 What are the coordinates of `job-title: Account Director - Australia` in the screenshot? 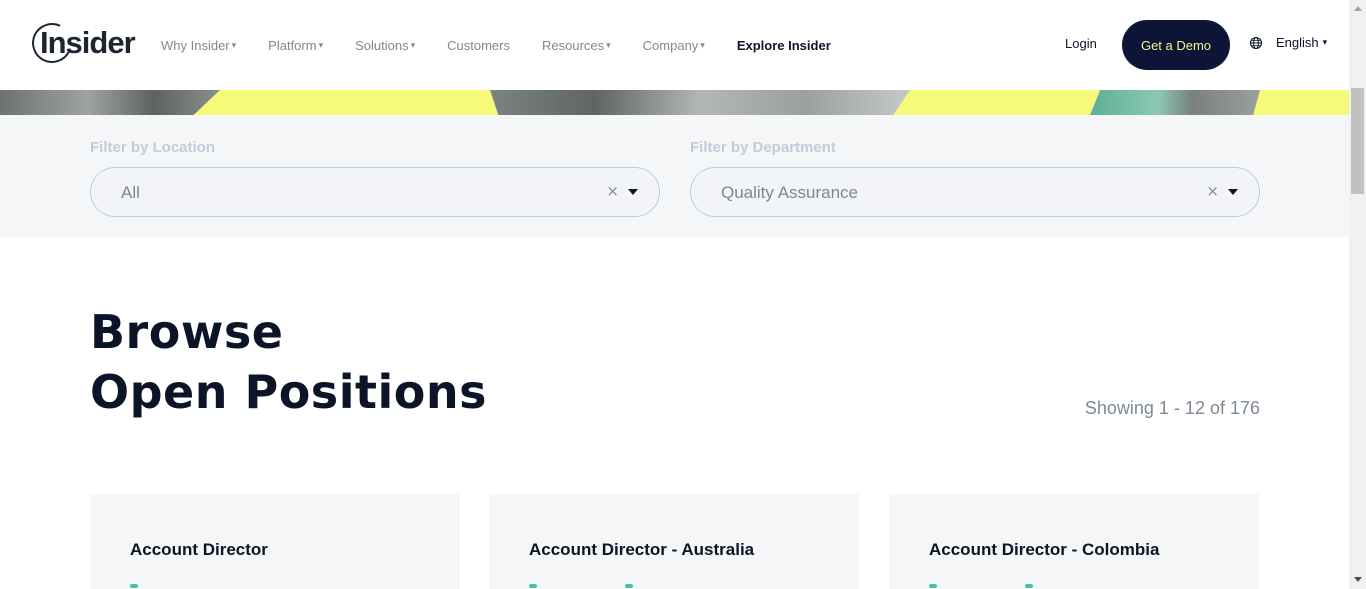 It's located at (641, 550).